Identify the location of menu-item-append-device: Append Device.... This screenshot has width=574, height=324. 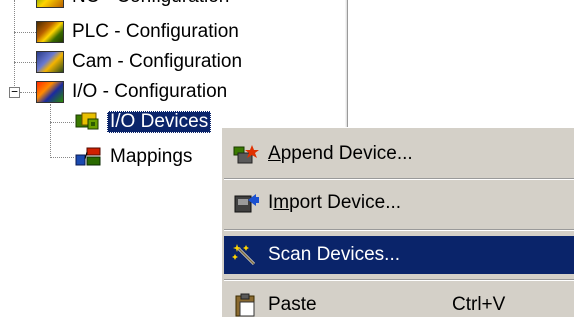
(399, 154).